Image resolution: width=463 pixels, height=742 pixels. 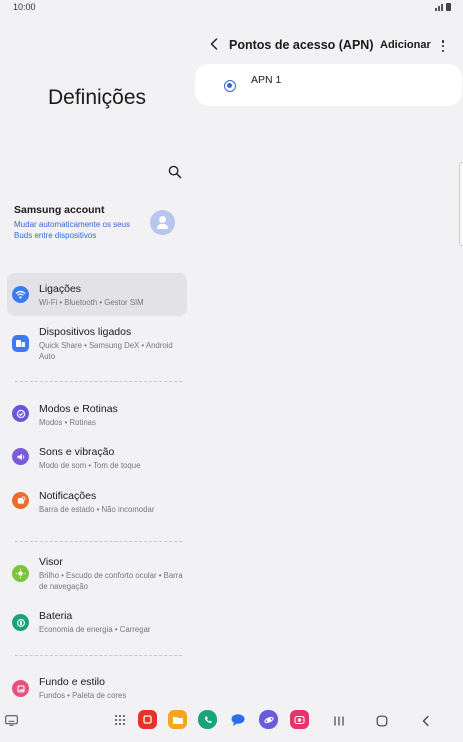 I want to click on messages-icon, so click(x=237, y=719).